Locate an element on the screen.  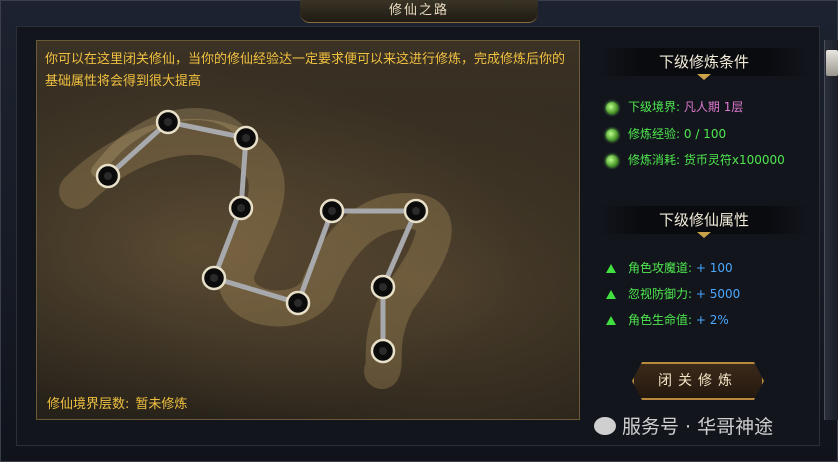
attribute-value: + 100 is located at coordinates (714, 268).